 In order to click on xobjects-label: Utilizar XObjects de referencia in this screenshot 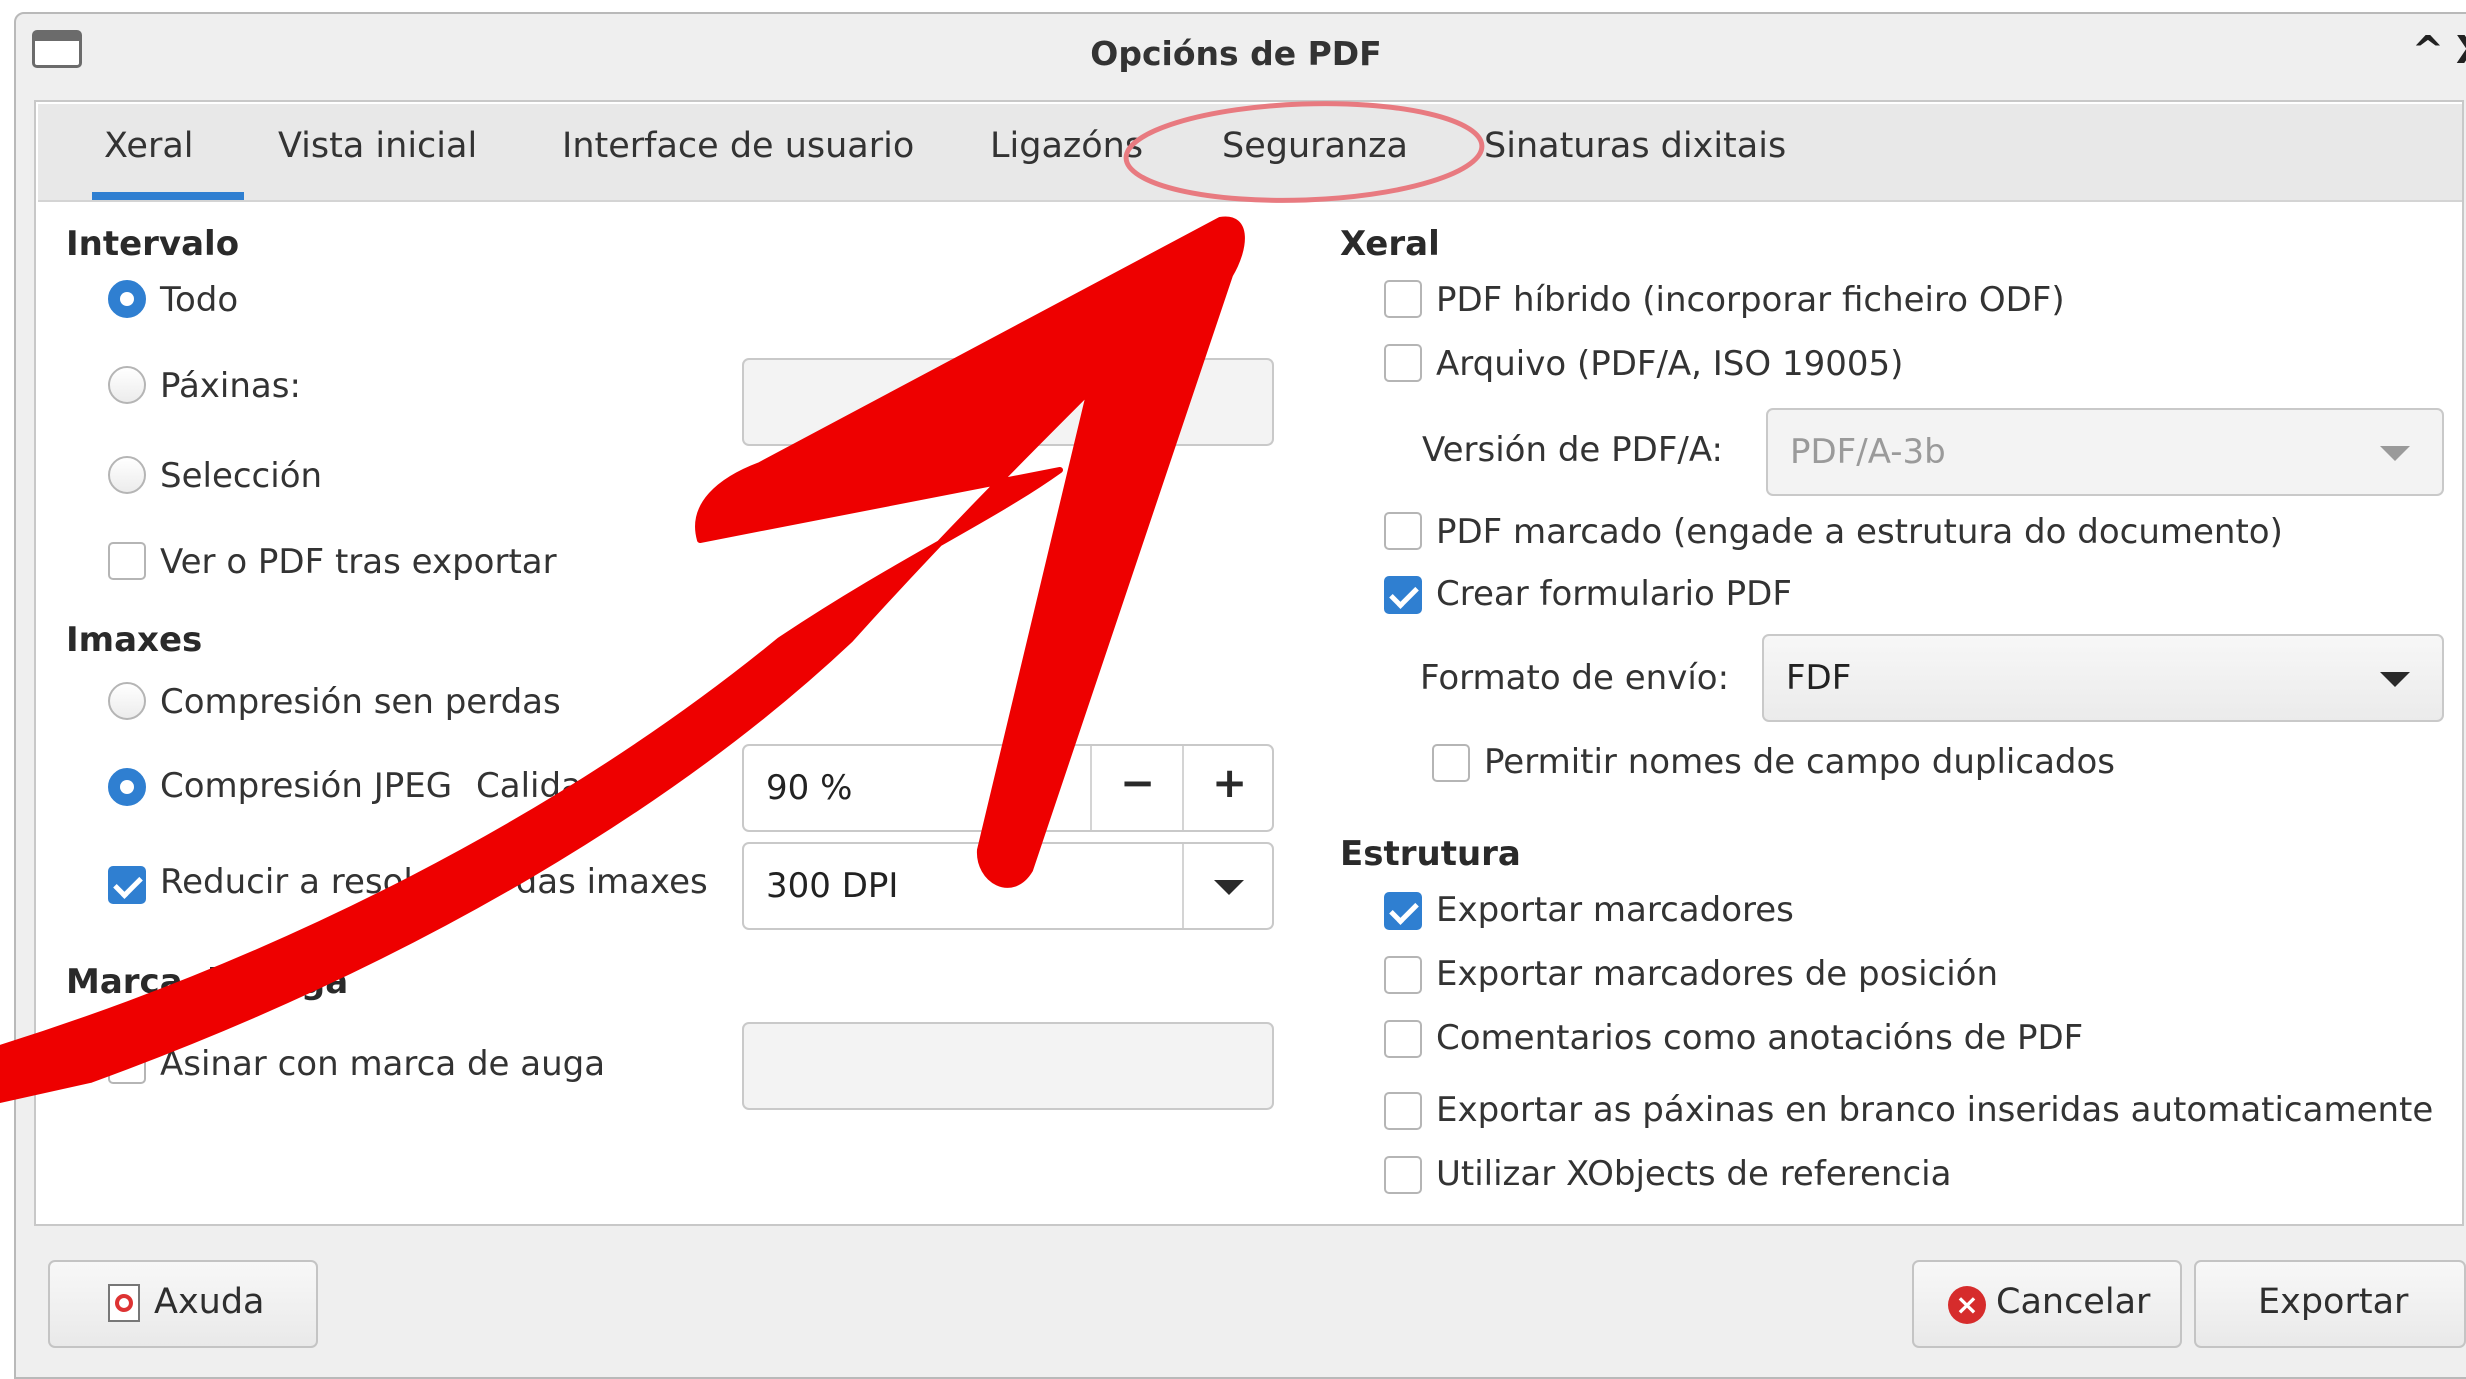, I will do `click(1694, 1174)`.